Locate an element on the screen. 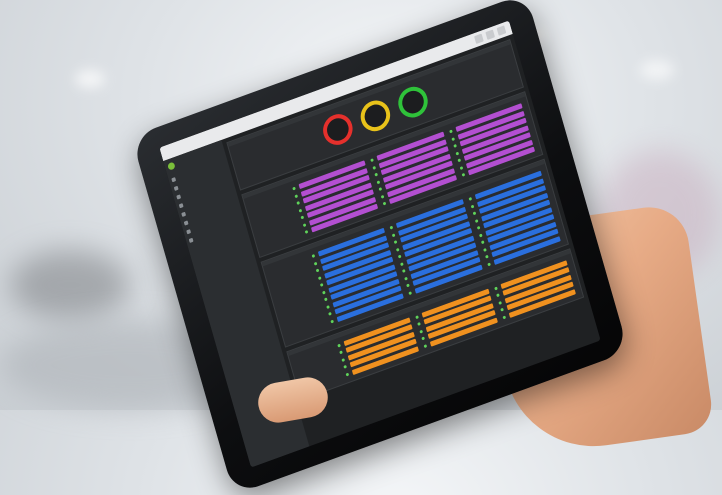 This screenshot has width=722, height=495. minimize-icon is located at coordinates (479, 39).